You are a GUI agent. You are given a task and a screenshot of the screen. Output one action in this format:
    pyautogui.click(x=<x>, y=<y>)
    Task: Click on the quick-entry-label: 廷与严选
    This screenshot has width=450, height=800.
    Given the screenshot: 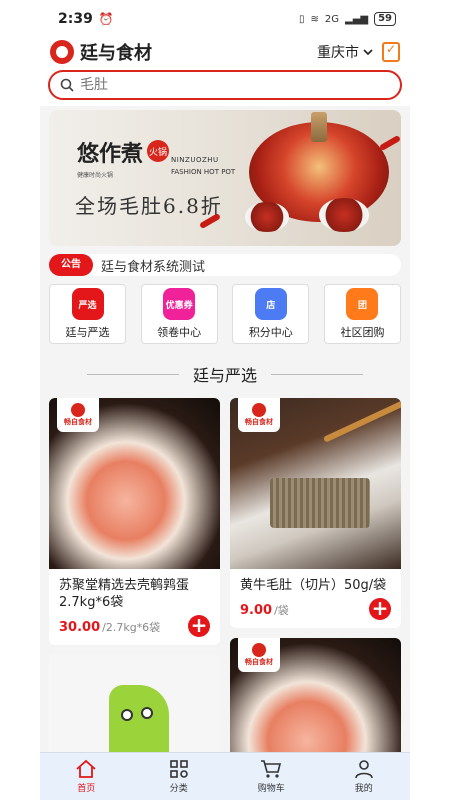 What is the action you would take?
    pyautogui.click(x=87, y=332)
    